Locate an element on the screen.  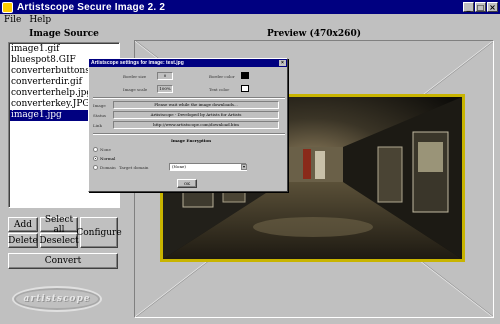
border-color-swatch is located at coordinates (245, 75).